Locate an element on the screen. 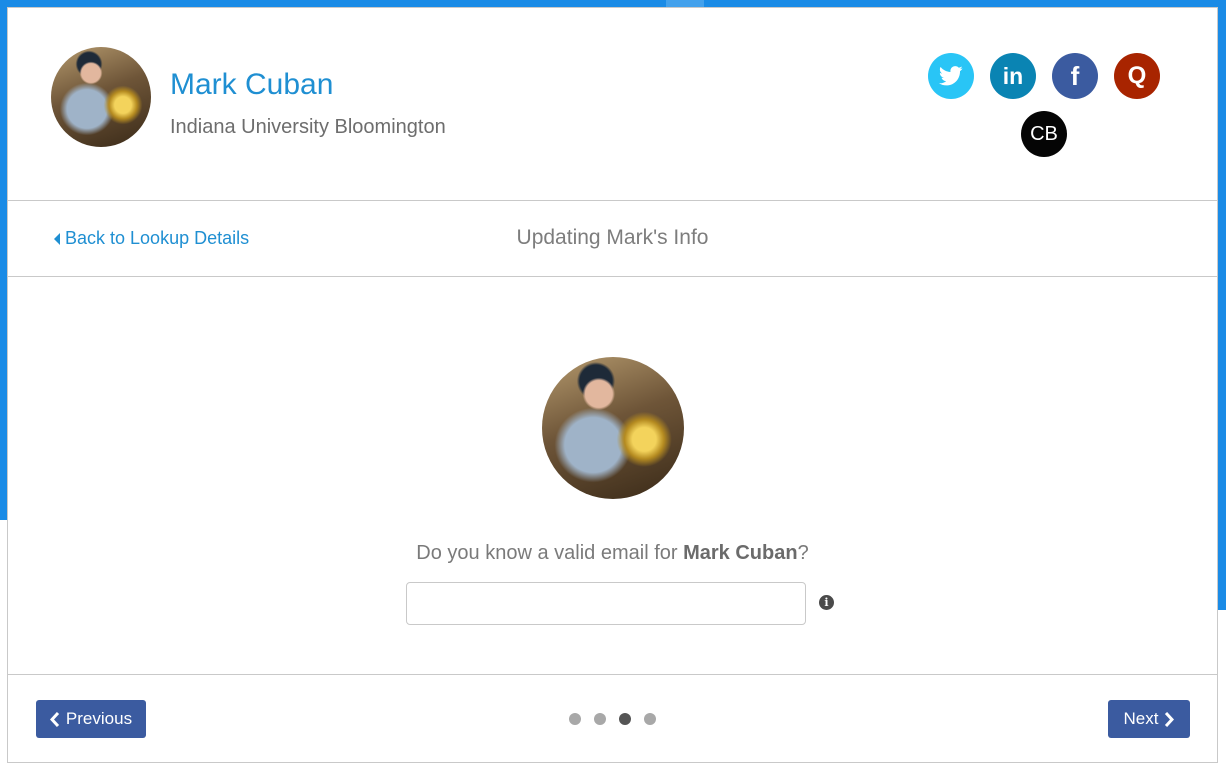  linkedin-button: in is located at coordinates (1013, 76).